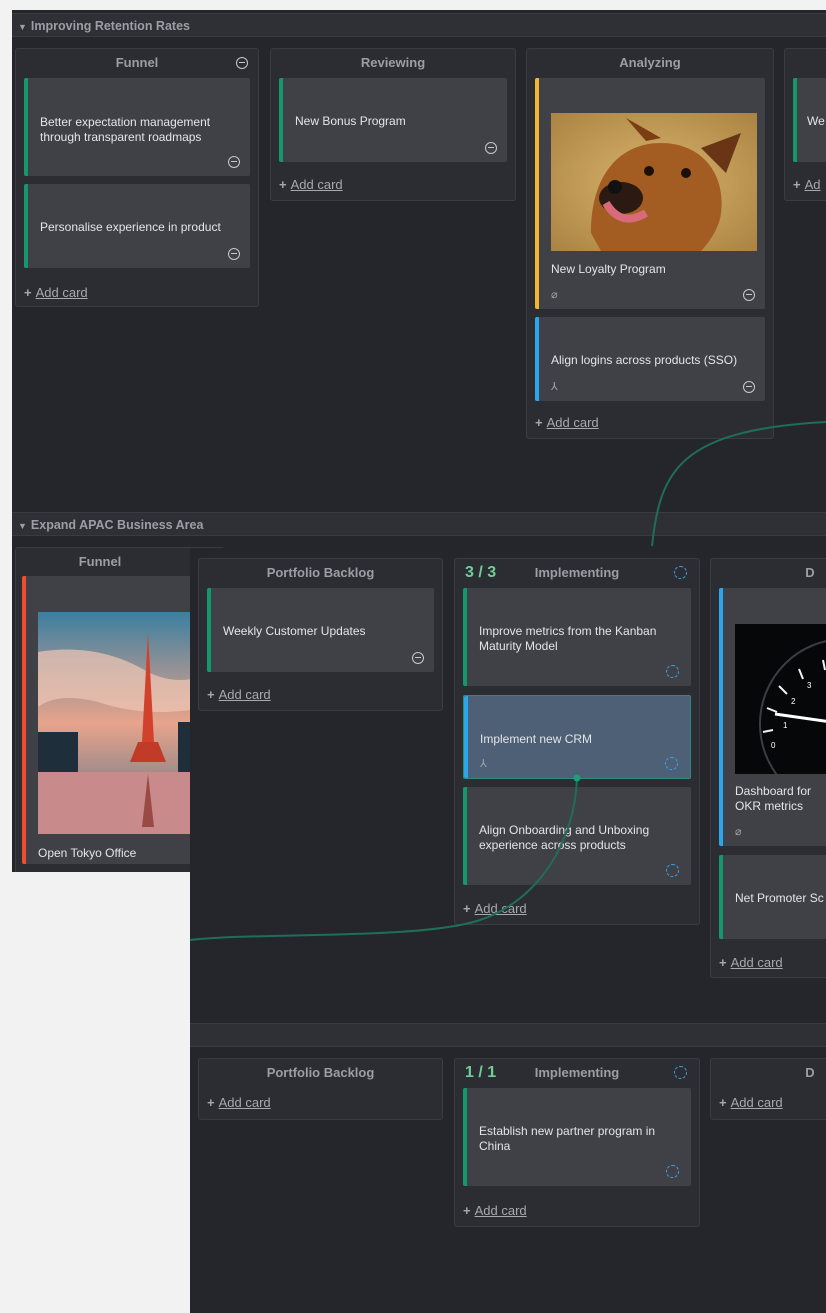  Describe the element at coordinates (419, 25) in the screenshot. I see `lane-header-retention: ▼ Improving Retention Rates` at that location.